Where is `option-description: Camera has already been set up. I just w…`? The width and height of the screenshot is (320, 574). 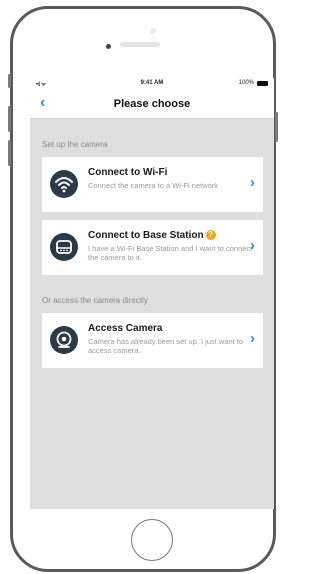 option-description: Camera has already been set up. I just w… is located at coordinates (166, 346).